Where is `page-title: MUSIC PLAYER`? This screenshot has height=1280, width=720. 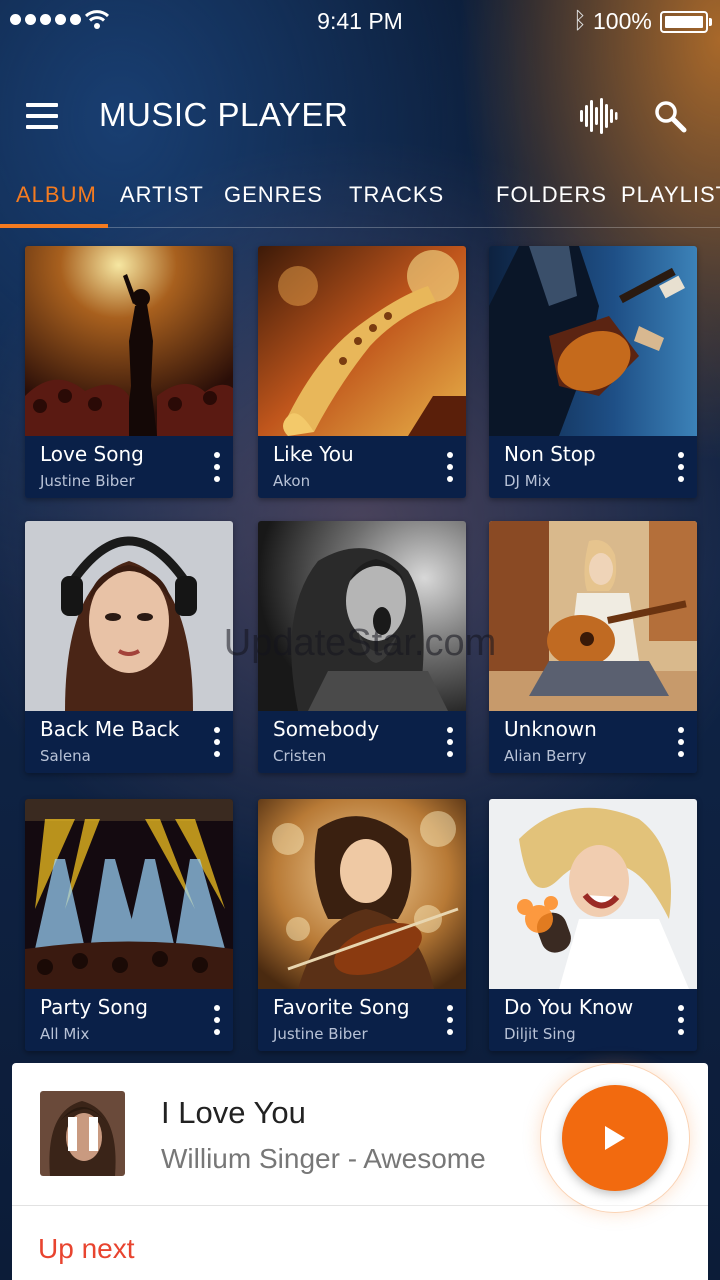
page-title: MUSIC PLAYER is located at coordinates (224, 114).